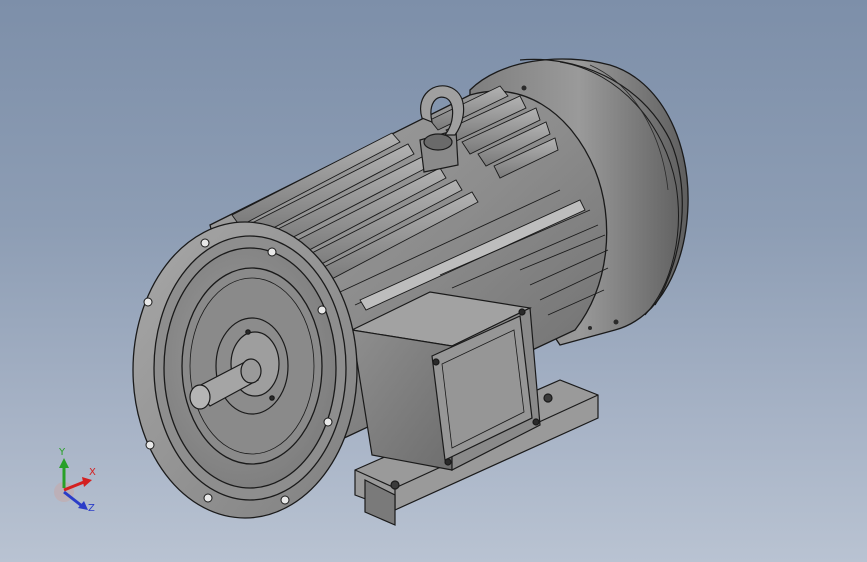  Describe the element at coordinates (62, 452) in the screenshot. I see `axis-label-y: Y` at that location.